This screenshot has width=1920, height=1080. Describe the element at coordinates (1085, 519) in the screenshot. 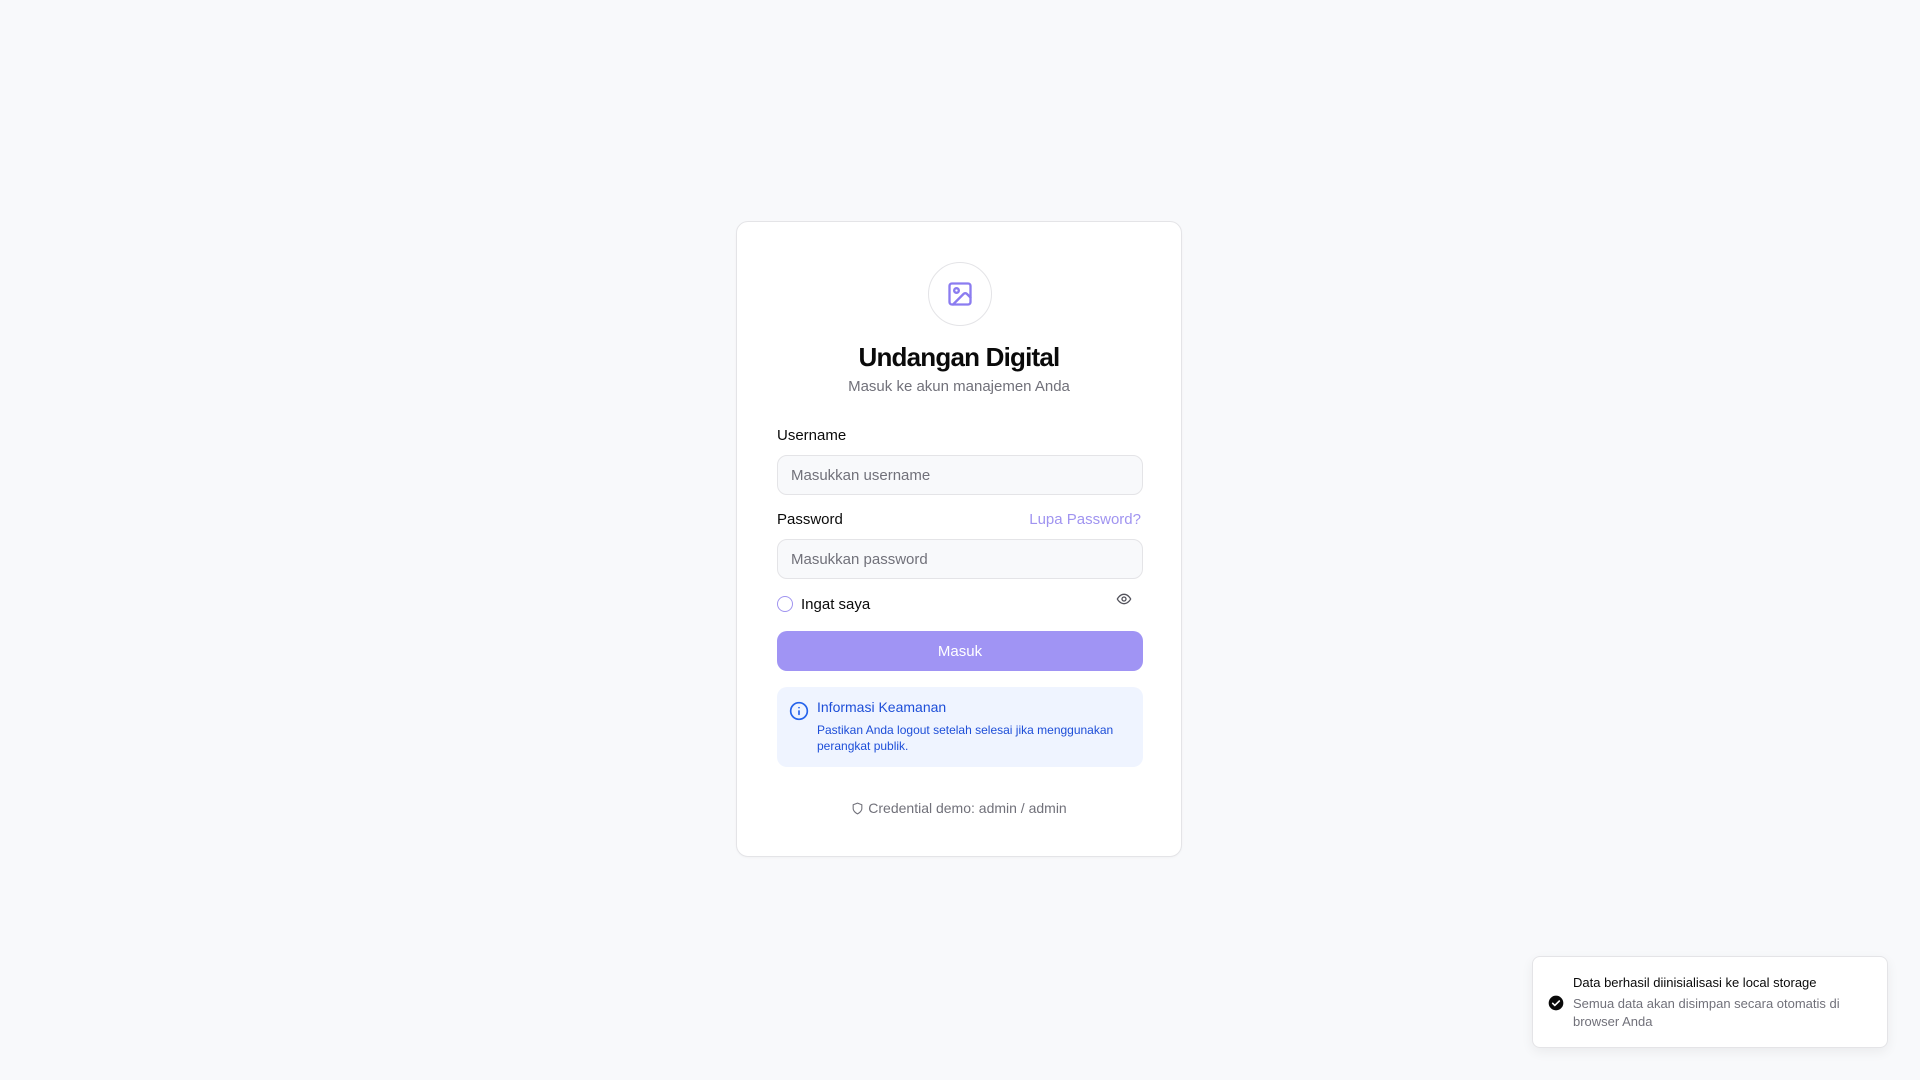

I see `forgot-password-link: Lupa Password?` at that location.